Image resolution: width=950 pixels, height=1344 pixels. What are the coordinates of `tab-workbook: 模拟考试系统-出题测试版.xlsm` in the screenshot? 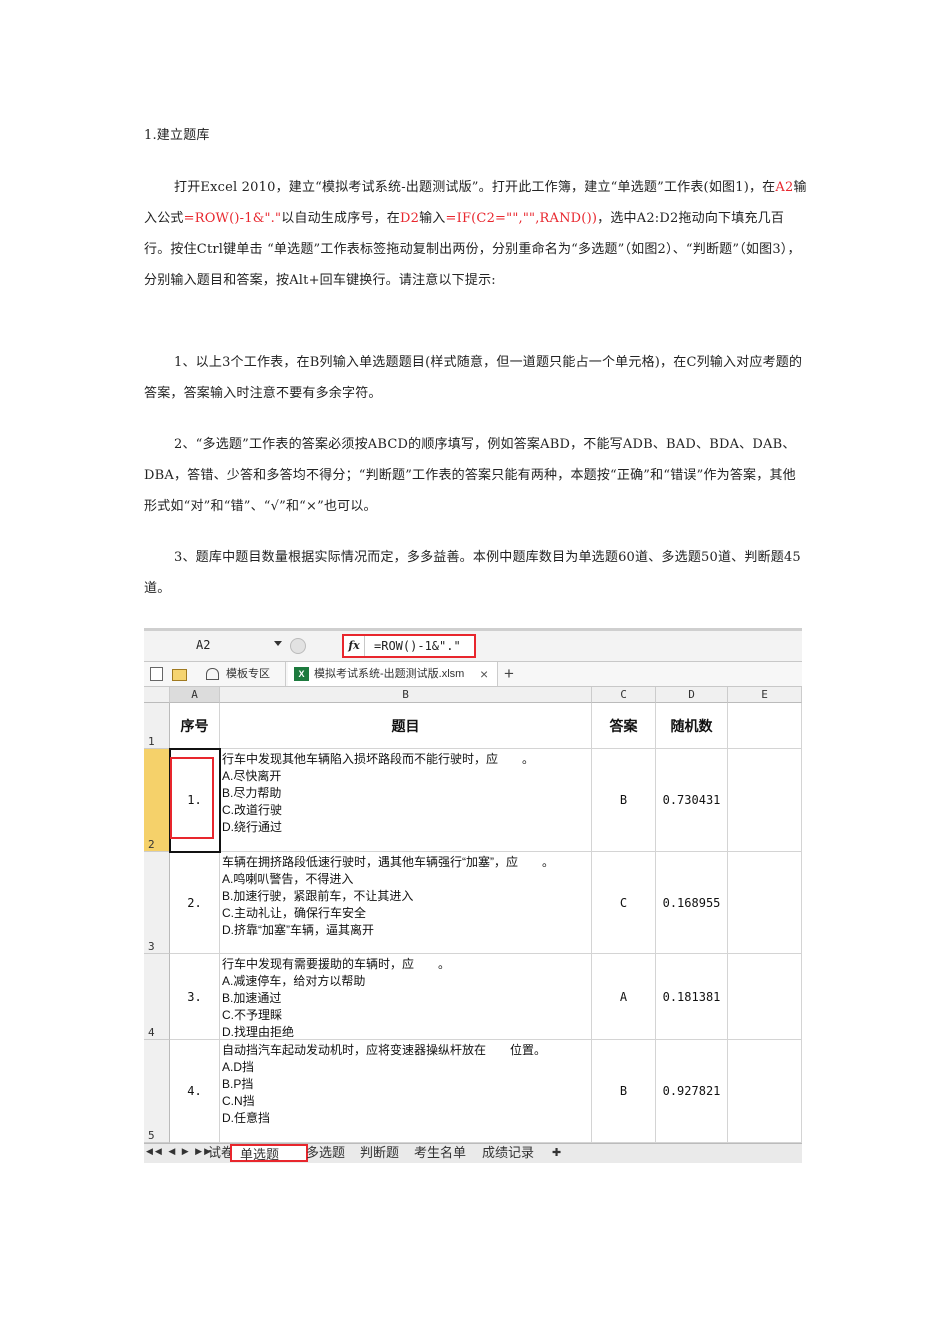 It's located at (393, 674).